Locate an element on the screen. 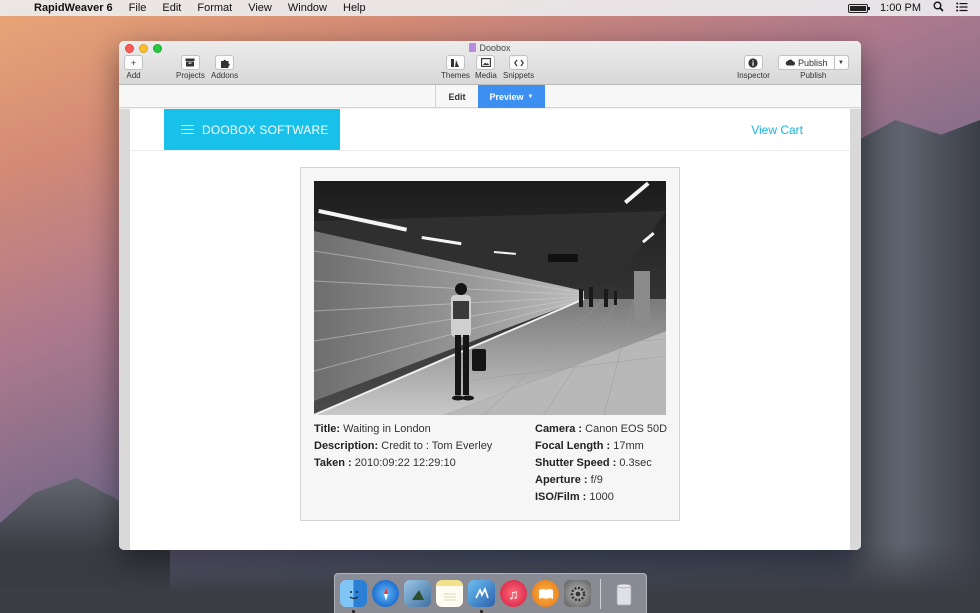 This screenshot has height=613, width=980. menu-window: Window is located at coordinates (307, 8).